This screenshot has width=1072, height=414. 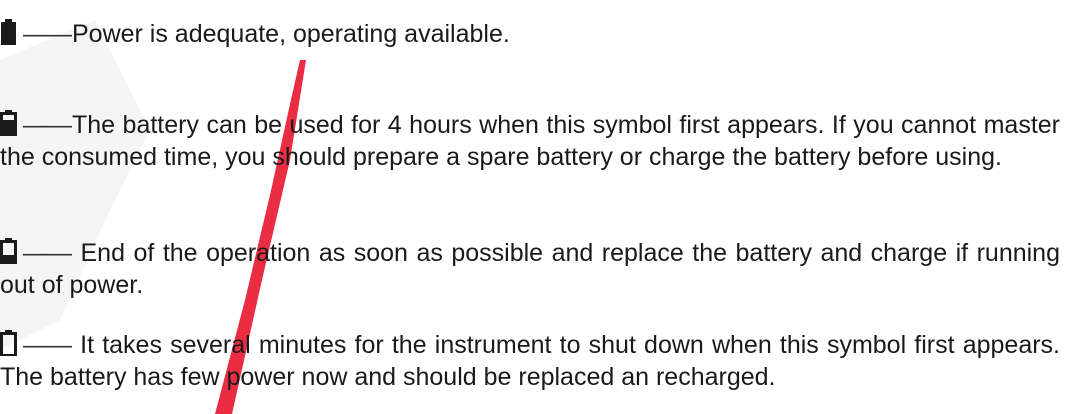 I want to click on battery-empty-icon, so click(x=8, y=343).